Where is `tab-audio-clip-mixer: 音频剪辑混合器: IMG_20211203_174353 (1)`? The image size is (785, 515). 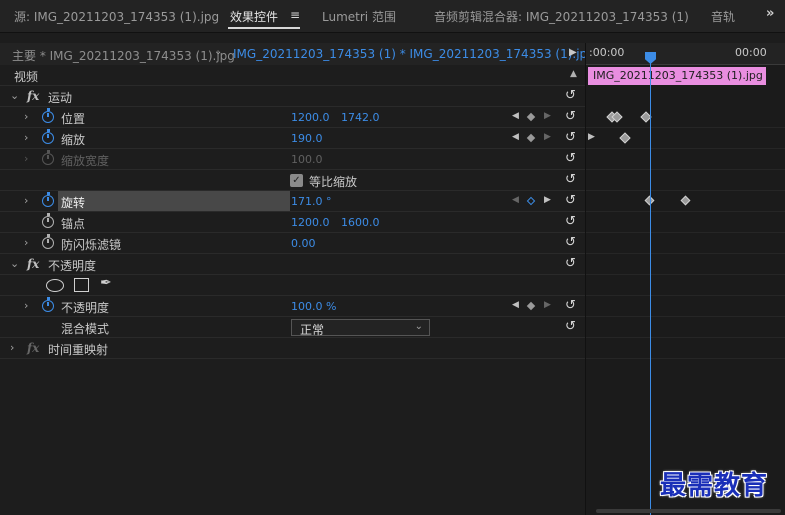 tab-audio-clip-mixer: 音频剪辑混合器: IMG_20211203_174353 (1) is located at coordinates (561, 16).